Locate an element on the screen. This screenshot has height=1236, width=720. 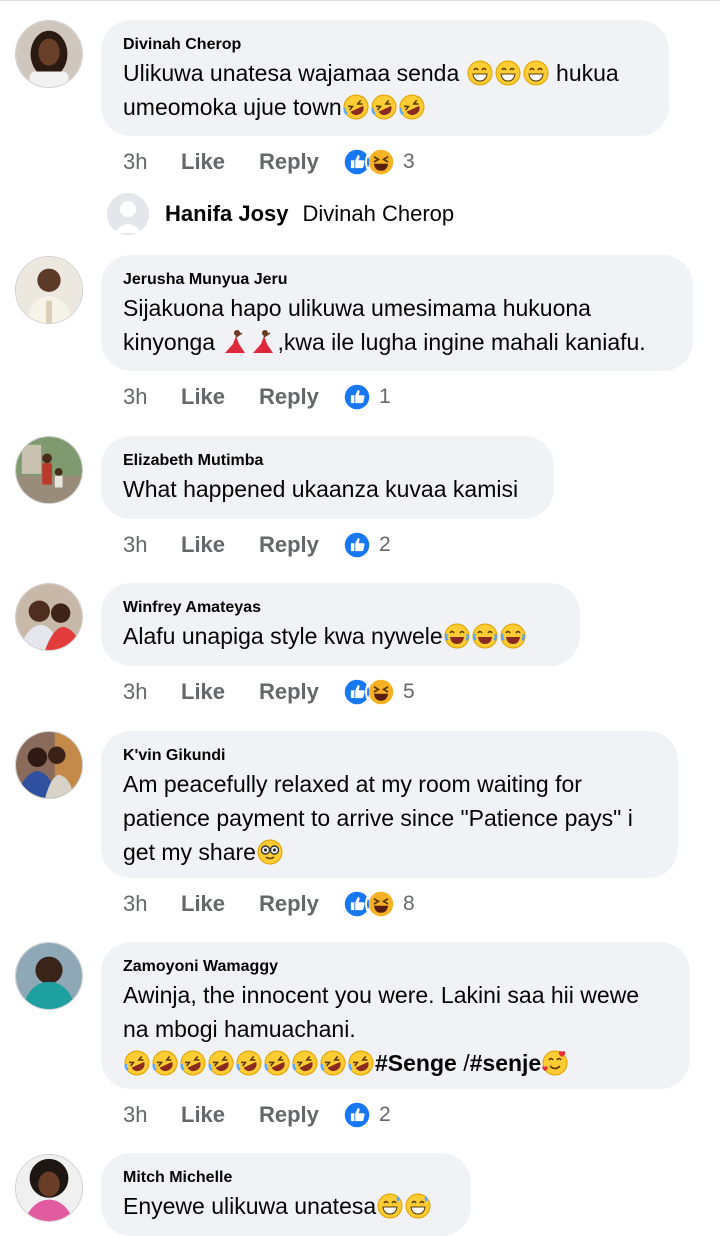
smiling-face-with-hearts-emoji-icon is located at coordinates (555, 1063).